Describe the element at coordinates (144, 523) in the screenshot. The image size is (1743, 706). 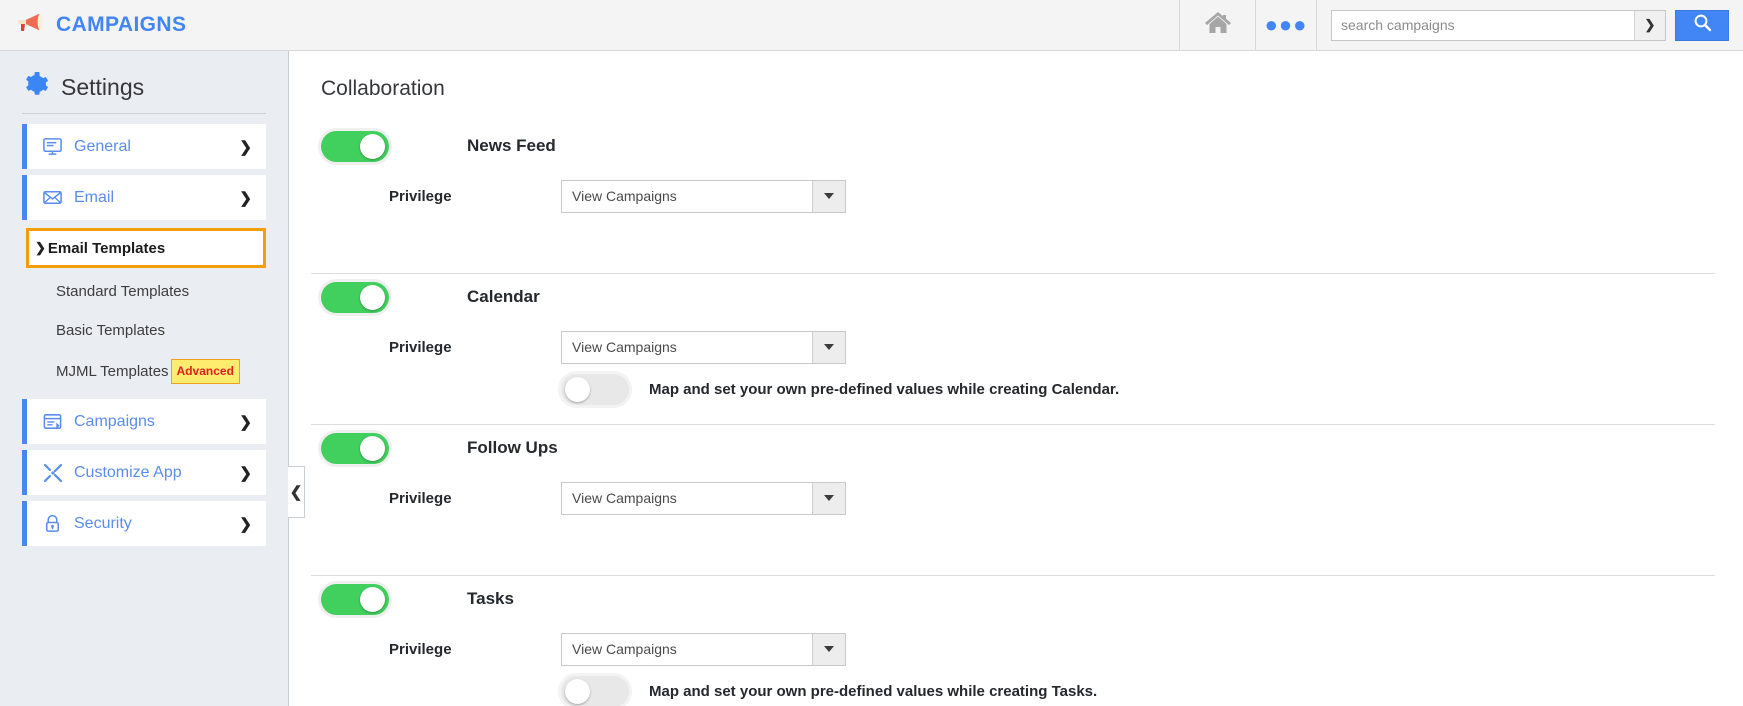
I see `sidebar-item-security: Security ❯` at that location.